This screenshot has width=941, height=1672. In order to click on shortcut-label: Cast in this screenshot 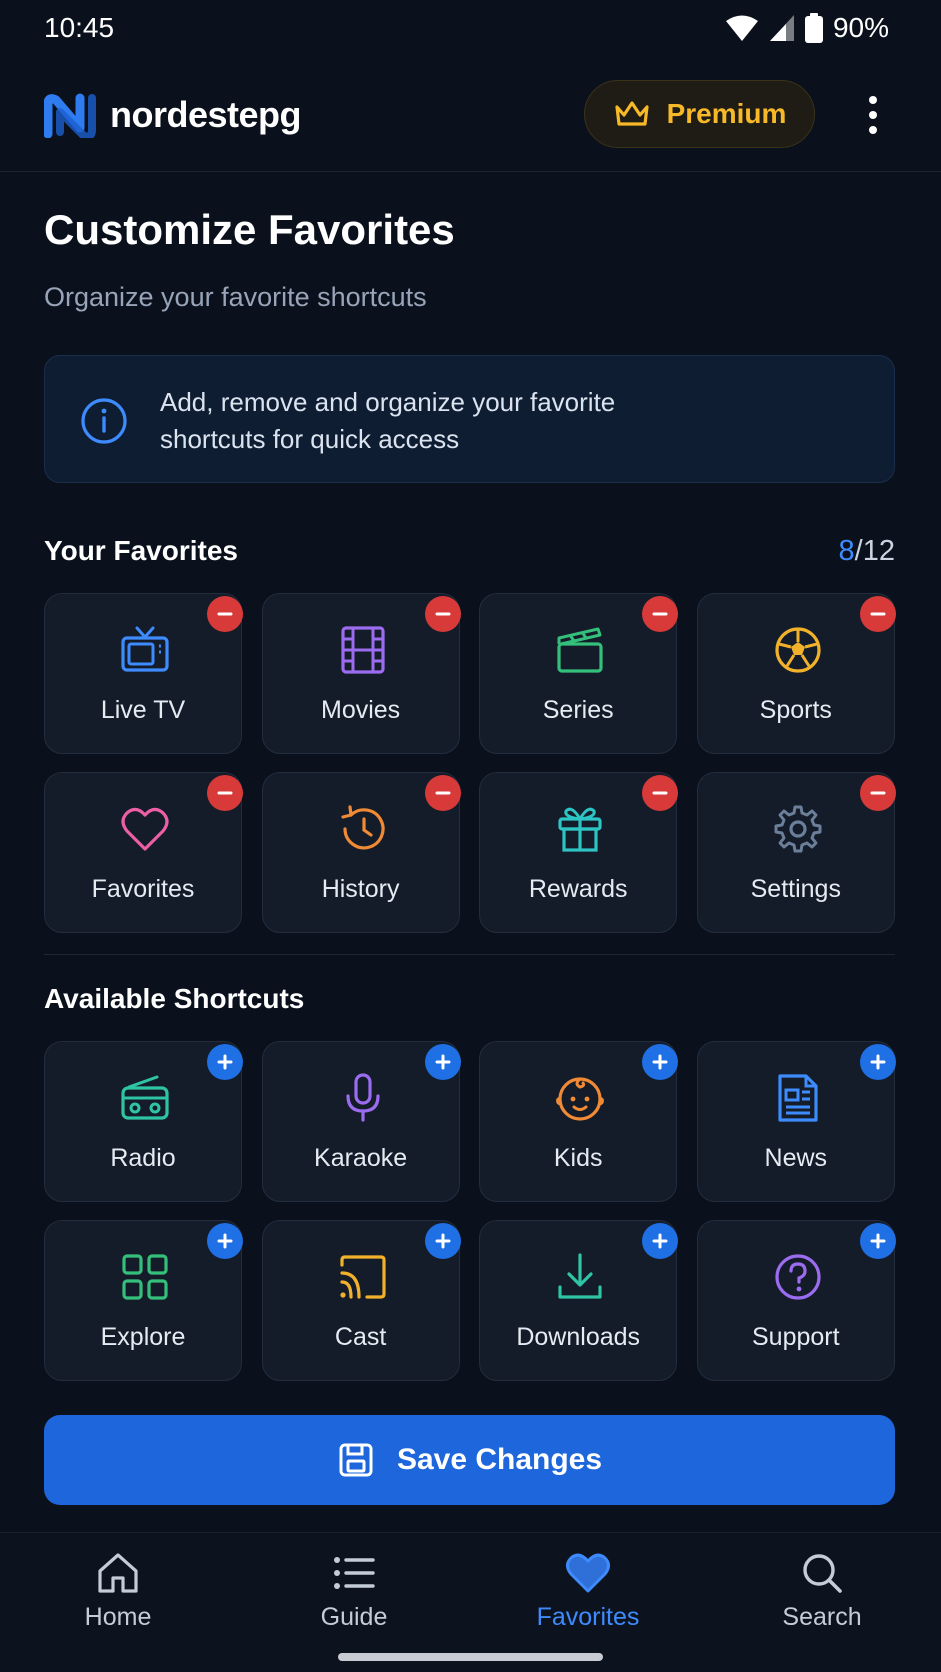, I will do `click(360, 1337)`.